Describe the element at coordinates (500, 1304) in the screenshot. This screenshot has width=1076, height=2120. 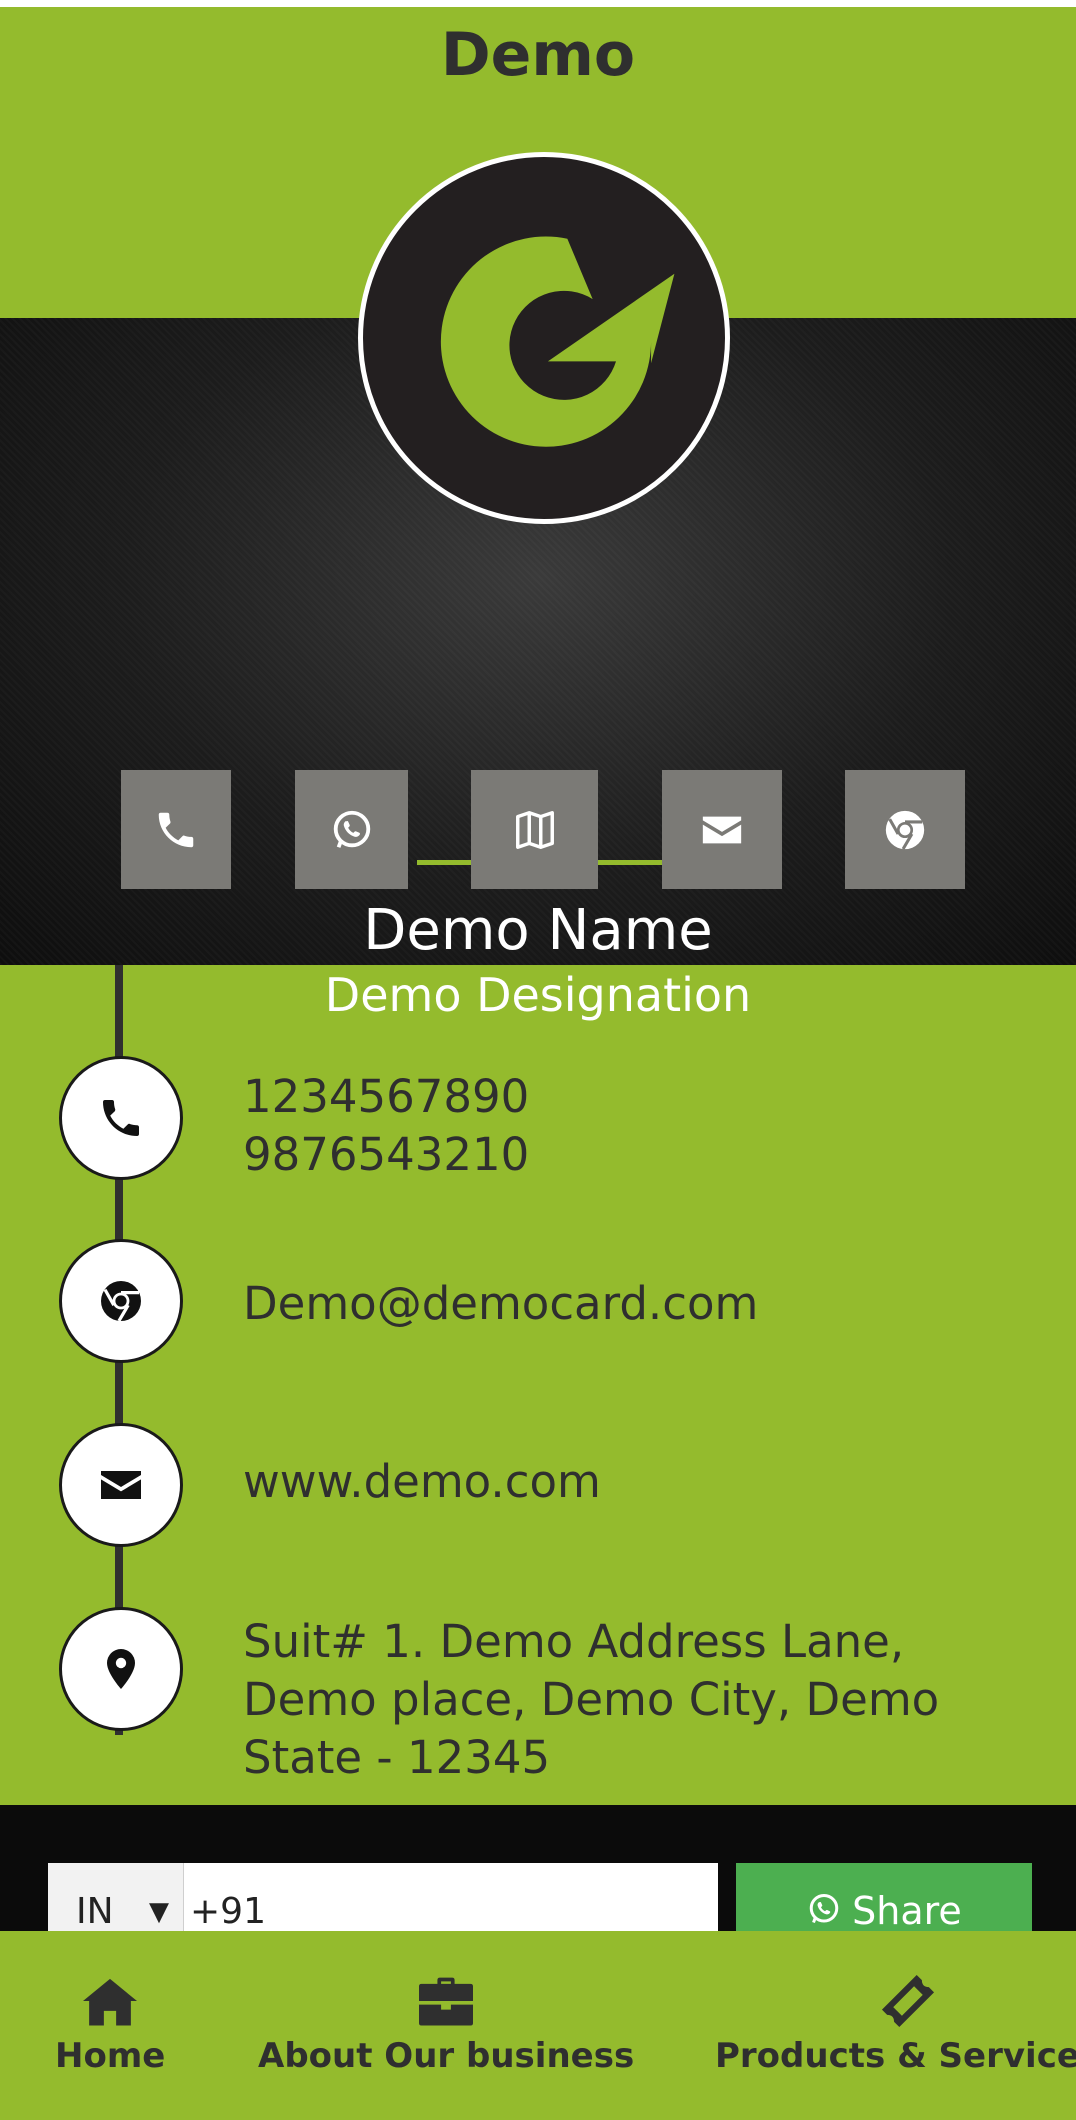
I see `contact-email-text: Demo@democard.com` at that location.